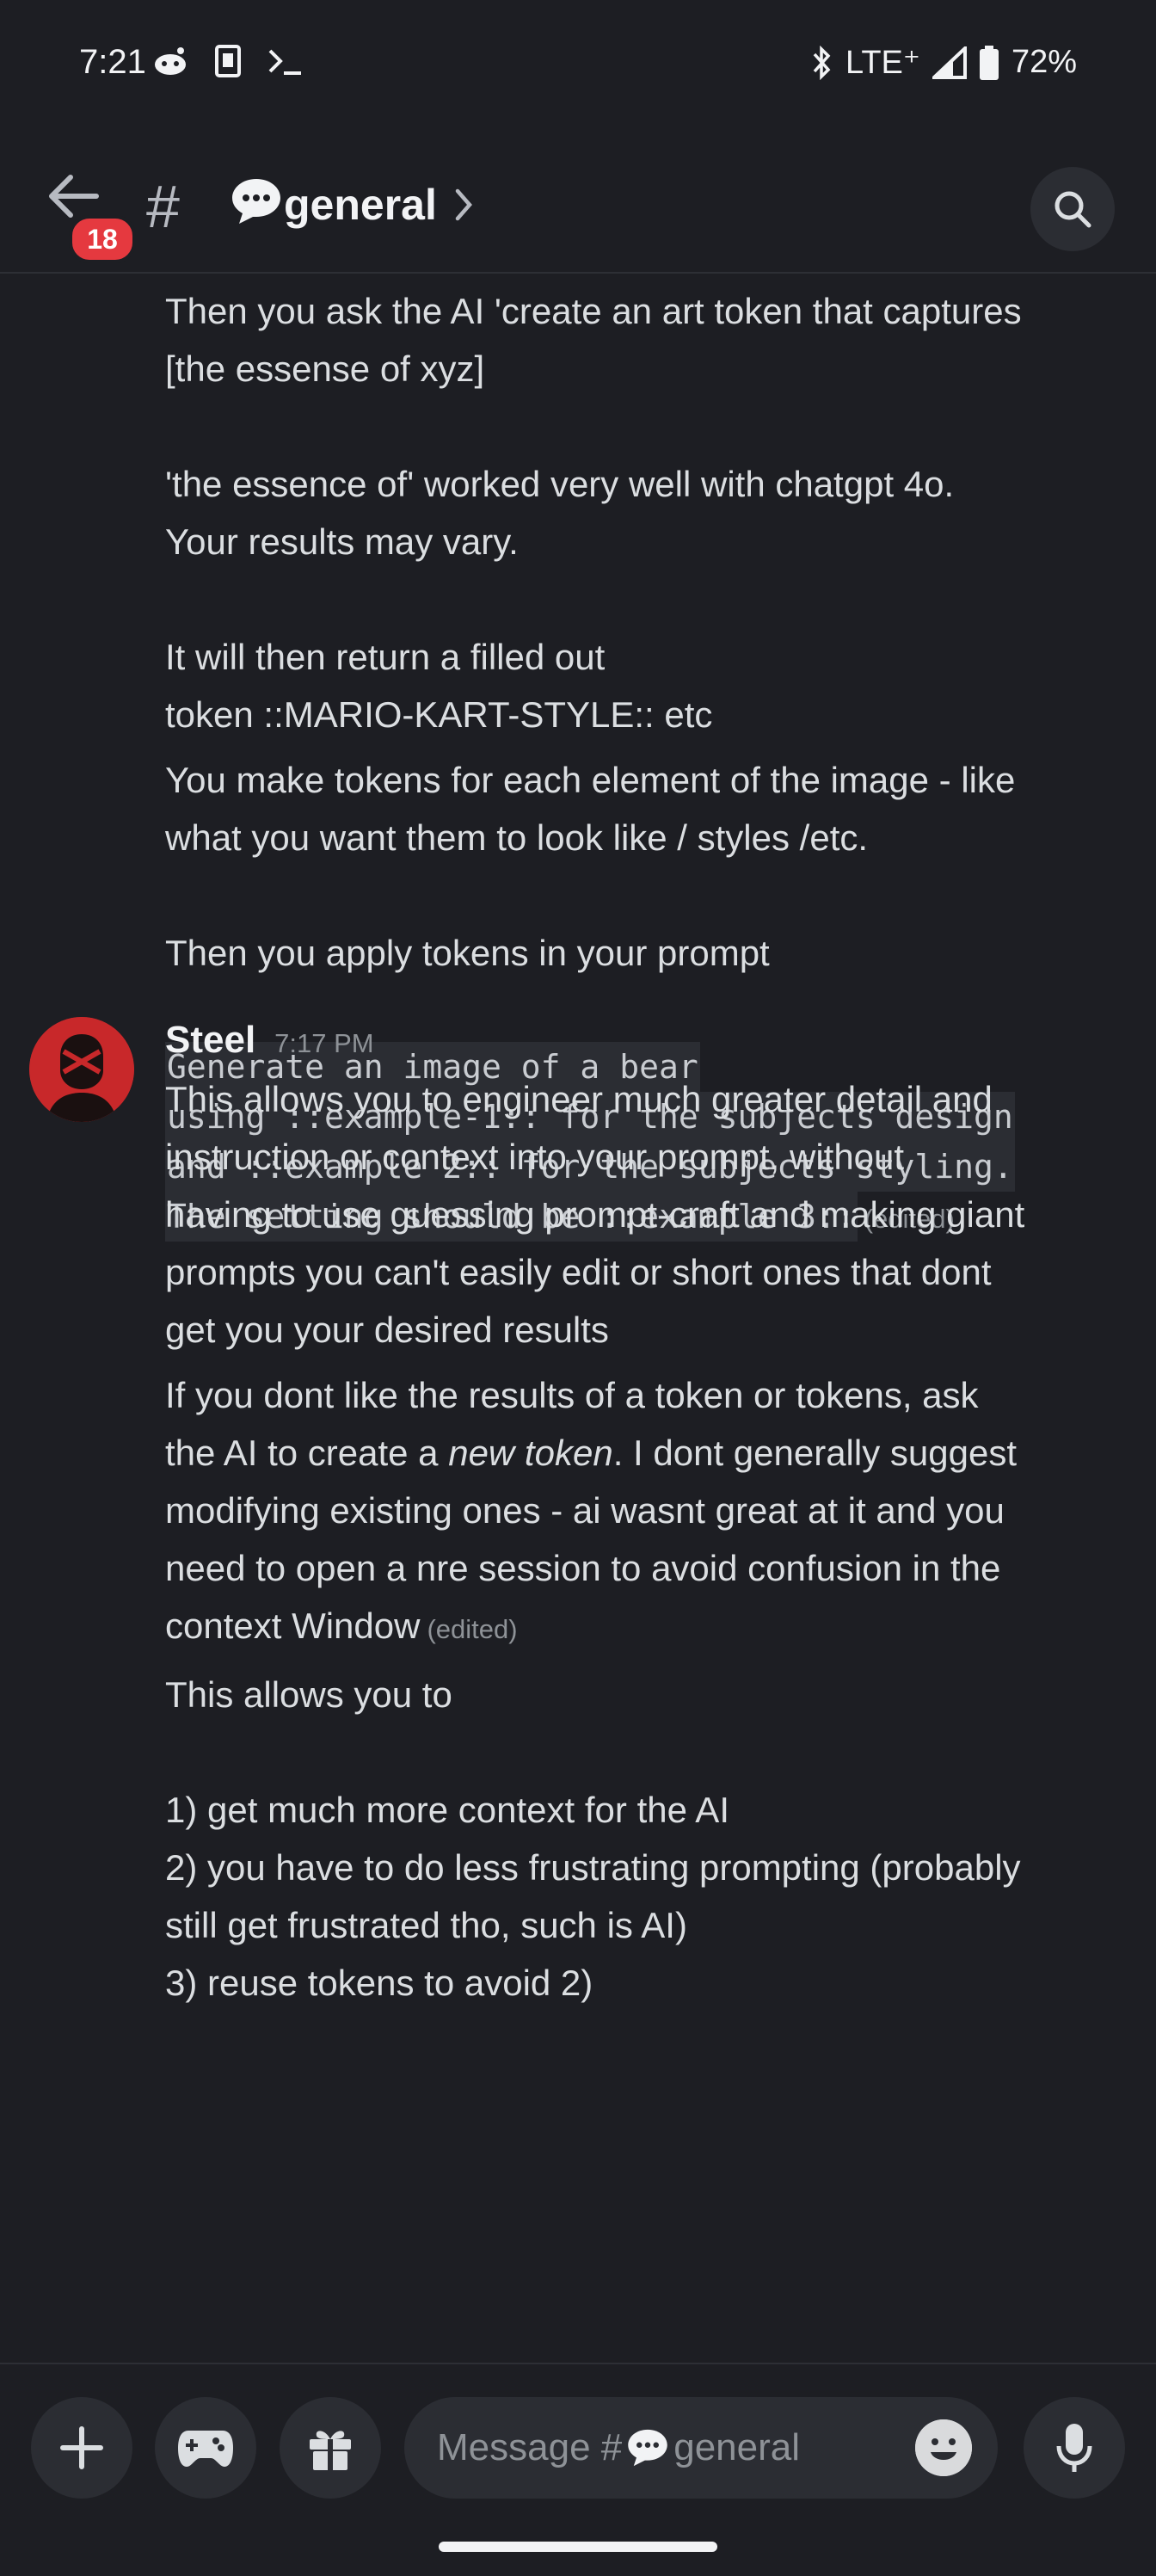 The image size is (1156, 2576). What do you see at coordinates (578, 65) in the screenshot?
I see `status-bar: 7:21 LTE⁺ 72%` at bounding box center [578, 65].